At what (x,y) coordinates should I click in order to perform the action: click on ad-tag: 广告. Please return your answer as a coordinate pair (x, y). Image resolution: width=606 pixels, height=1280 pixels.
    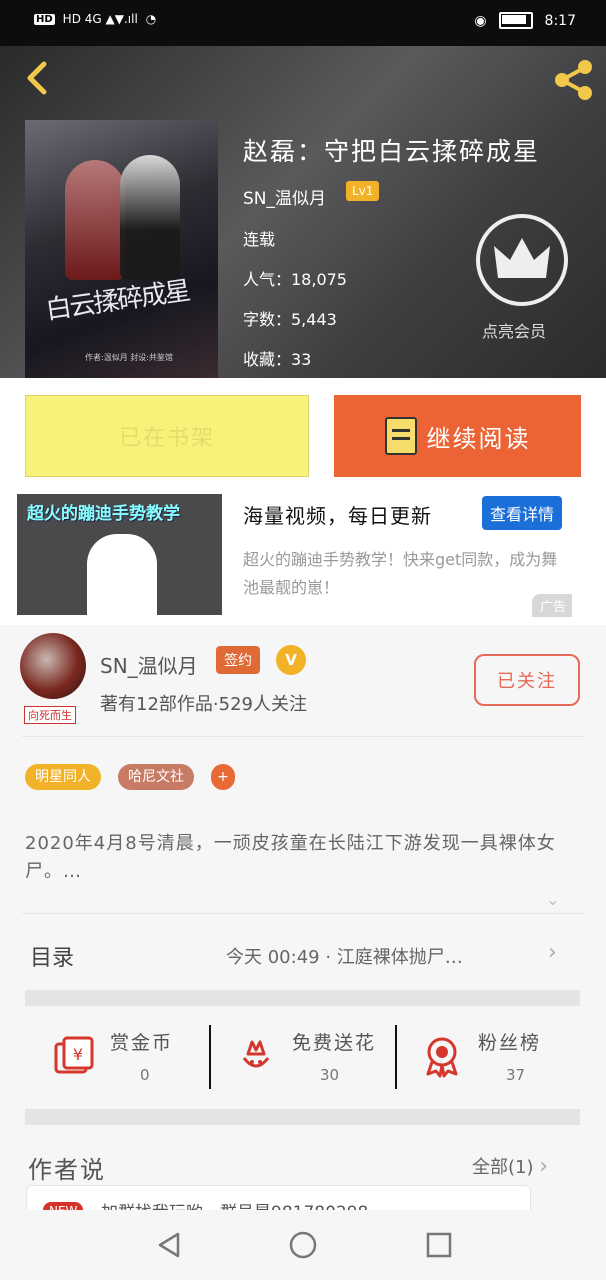
    Looking at the image, I should click on (552, 605).